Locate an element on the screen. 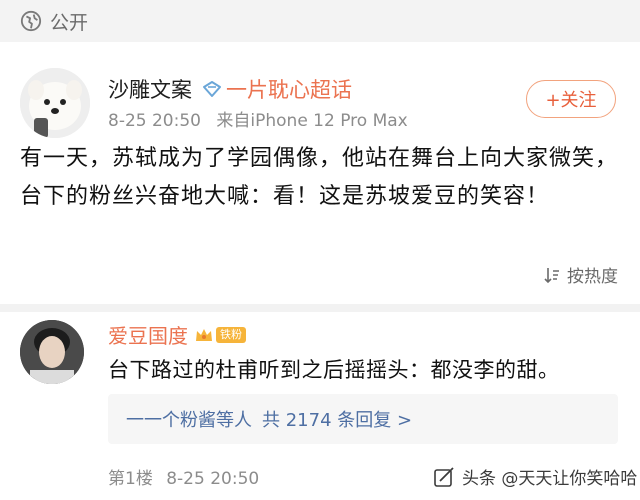  avatar is located at coordinates (55, 103).